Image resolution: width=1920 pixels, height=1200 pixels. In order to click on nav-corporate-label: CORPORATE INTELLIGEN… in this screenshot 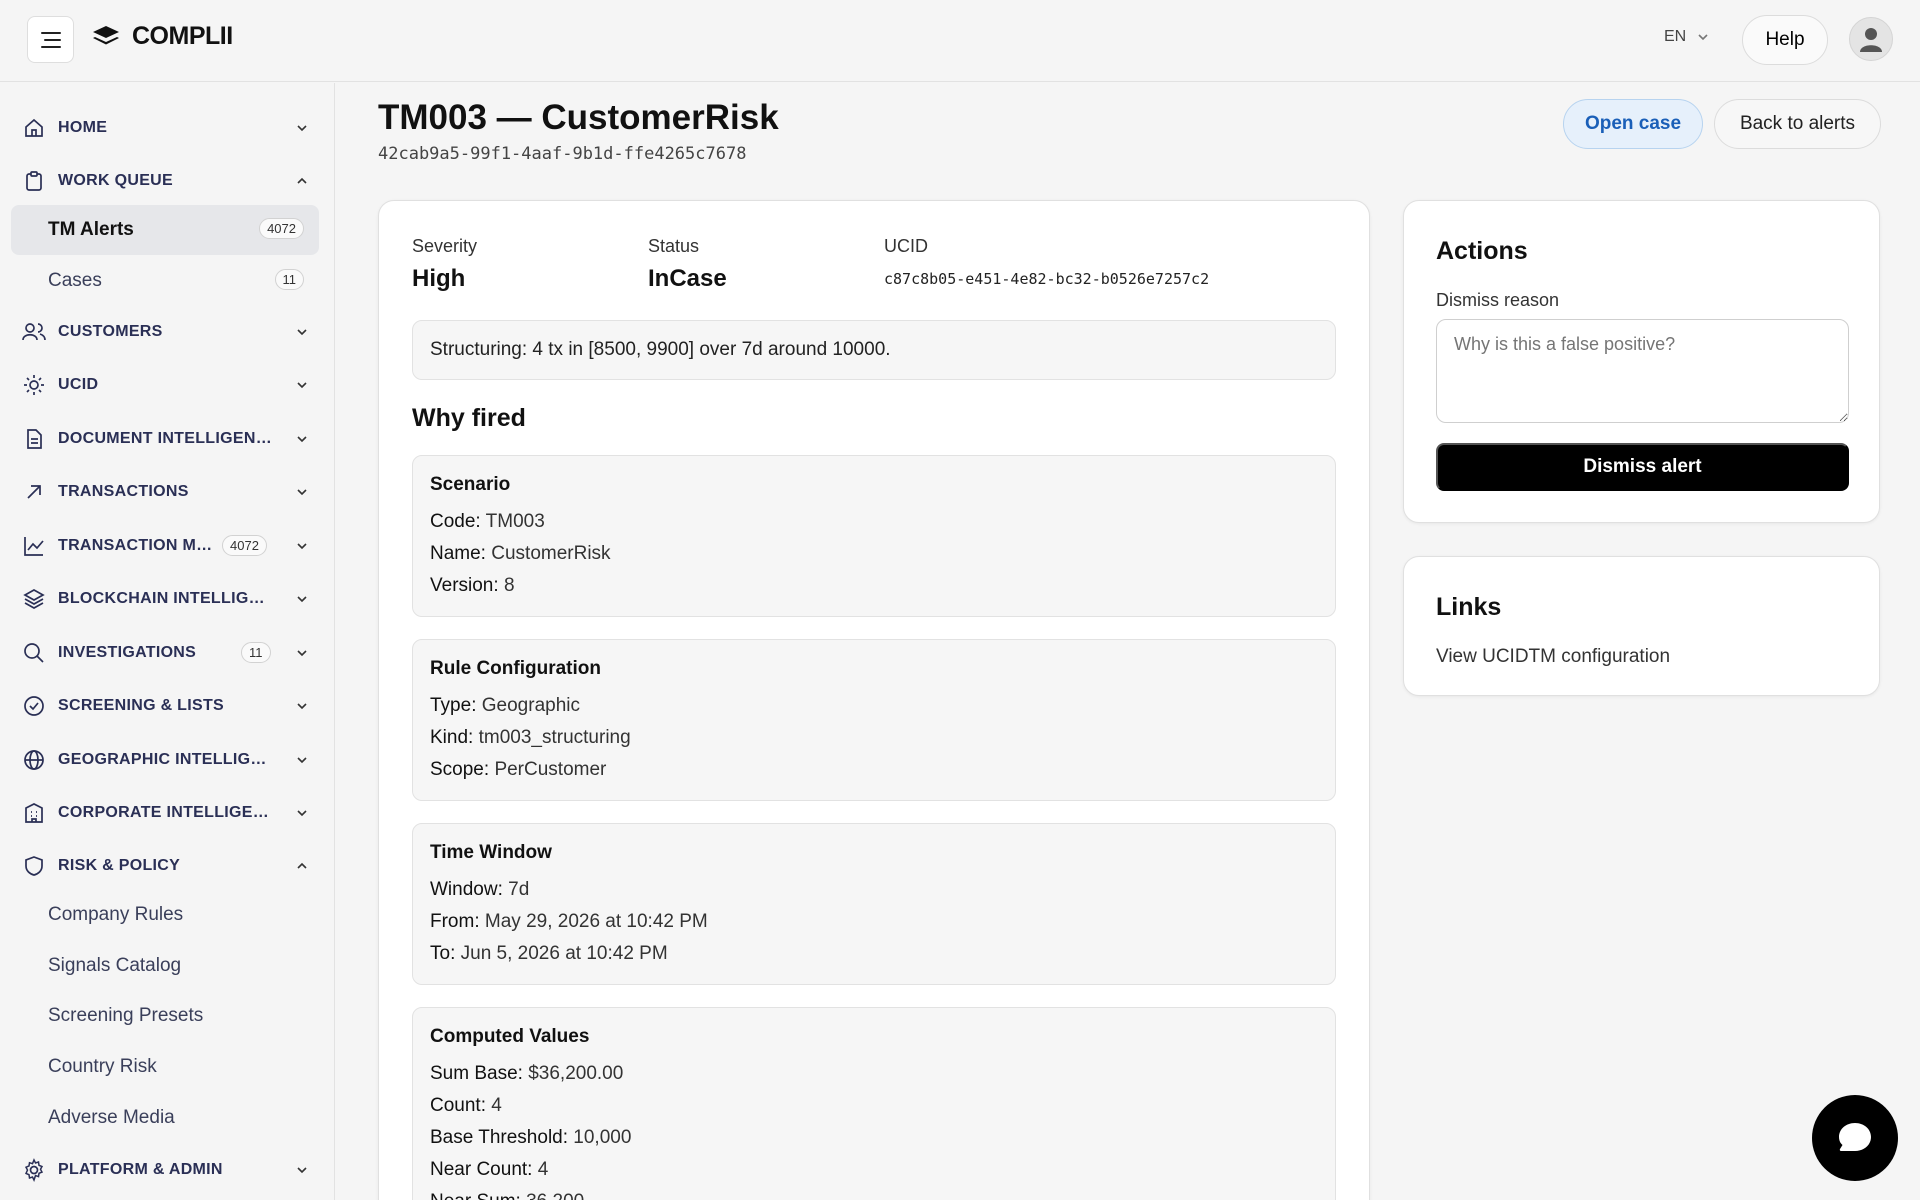, I will do `click(165, 812)`.